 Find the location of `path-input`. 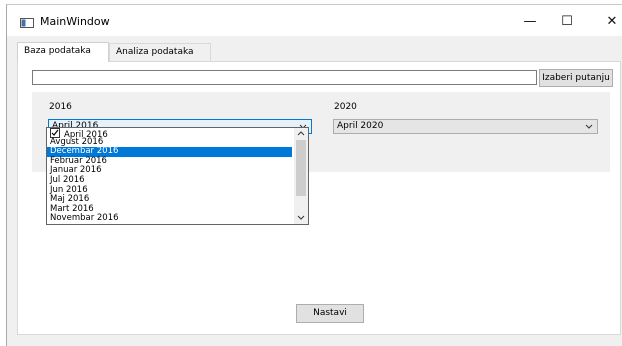

path-input is located at coordinates (284, 77).